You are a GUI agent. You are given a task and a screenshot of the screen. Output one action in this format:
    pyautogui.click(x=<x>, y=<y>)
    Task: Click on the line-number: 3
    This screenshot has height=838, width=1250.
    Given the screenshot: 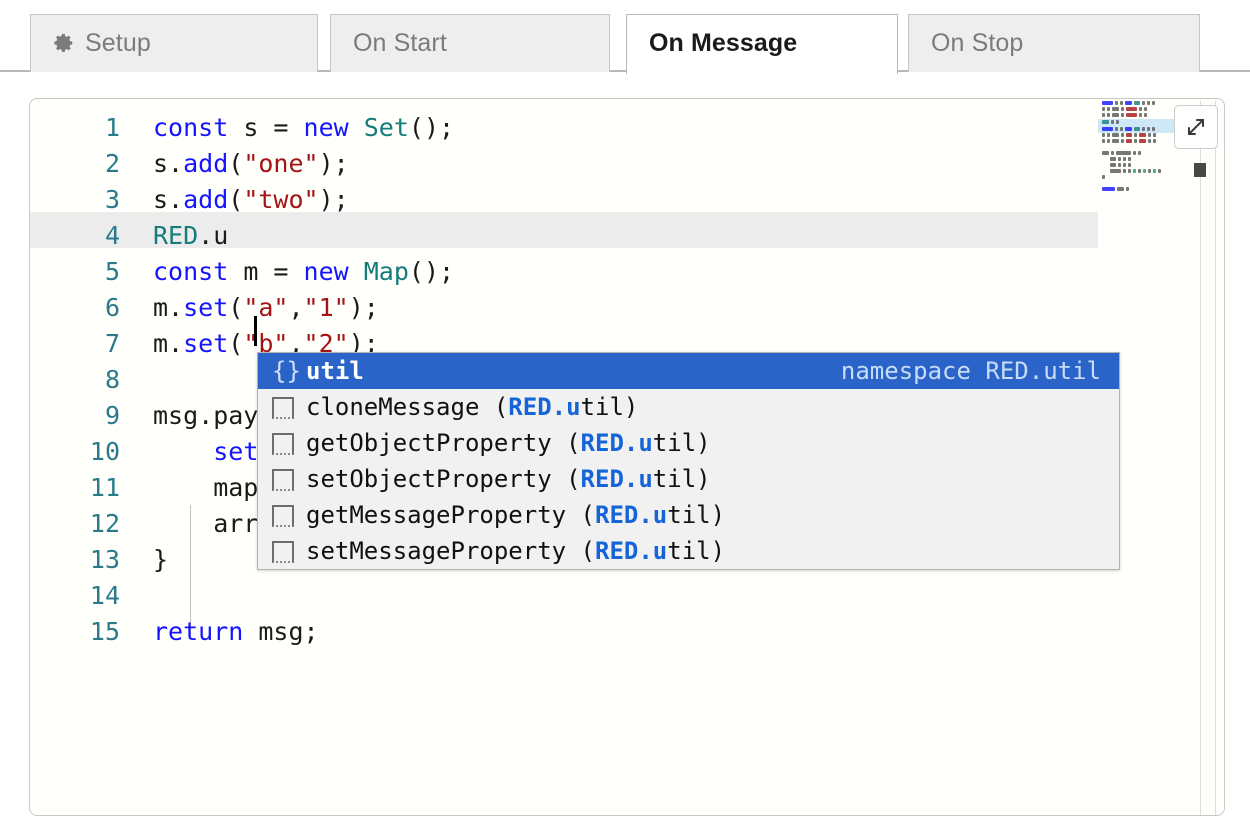 What is the action you would take?
    pyautogui.click(x=112, y=199)
    